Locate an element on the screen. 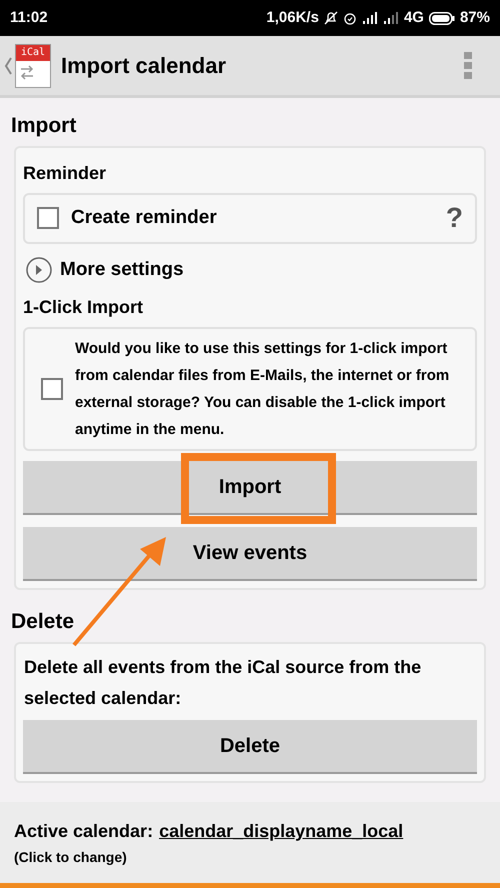 Image resolution: width=500 pixels, height=888 pixels. help-icon: ? is located at coordinates (454, 218).